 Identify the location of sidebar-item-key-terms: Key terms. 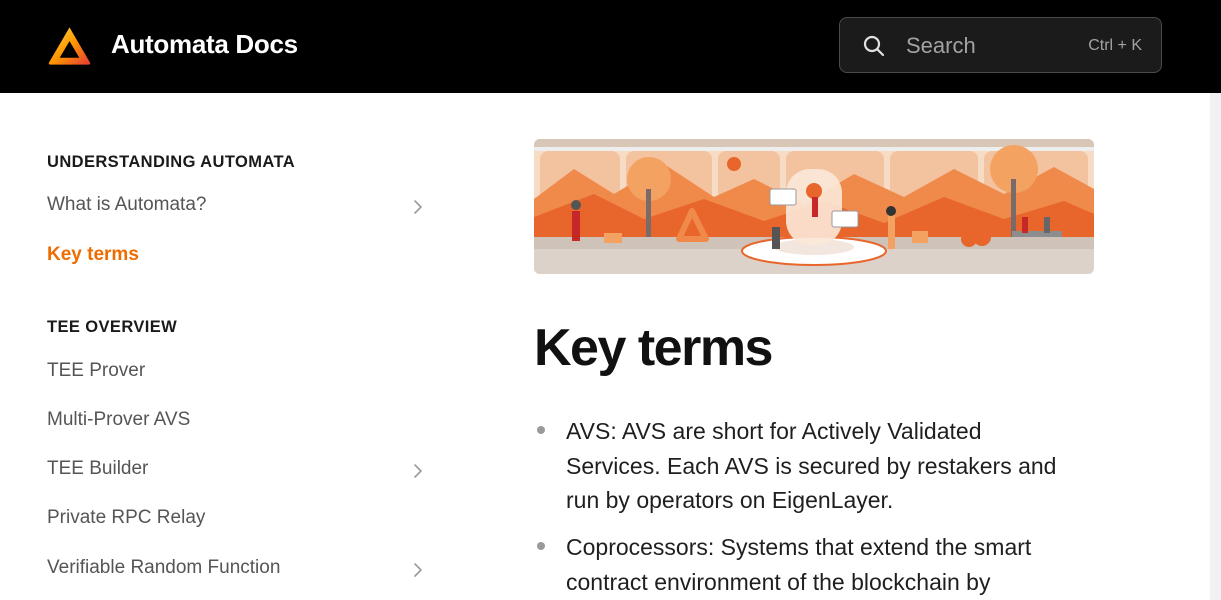
(236, 256).